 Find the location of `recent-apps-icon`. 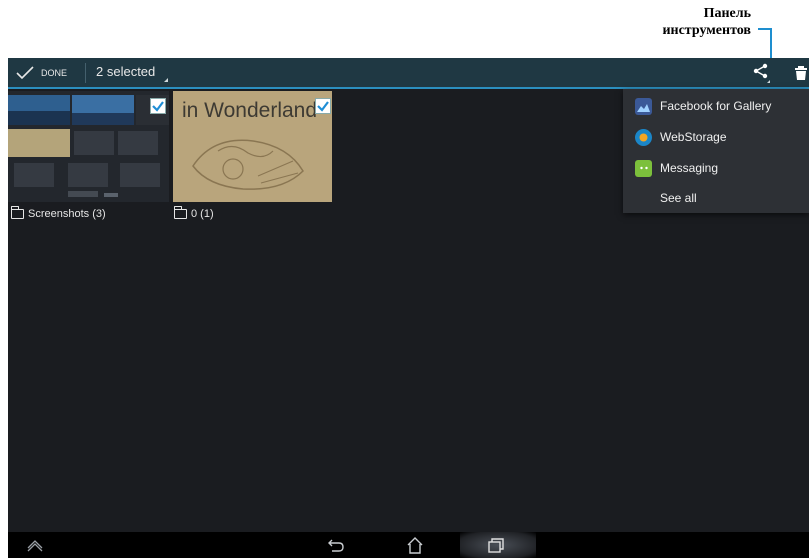

recent-apps-icon is located at coordinates (496, 547).